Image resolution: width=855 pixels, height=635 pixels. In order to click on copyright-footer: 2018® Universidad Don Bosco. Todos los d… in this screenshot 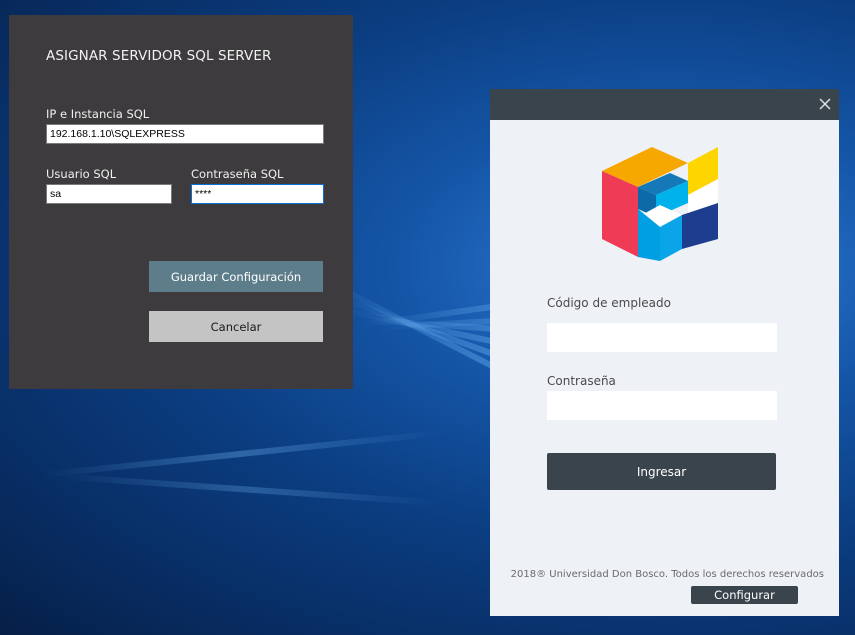, I will do `click(667, 574)`.